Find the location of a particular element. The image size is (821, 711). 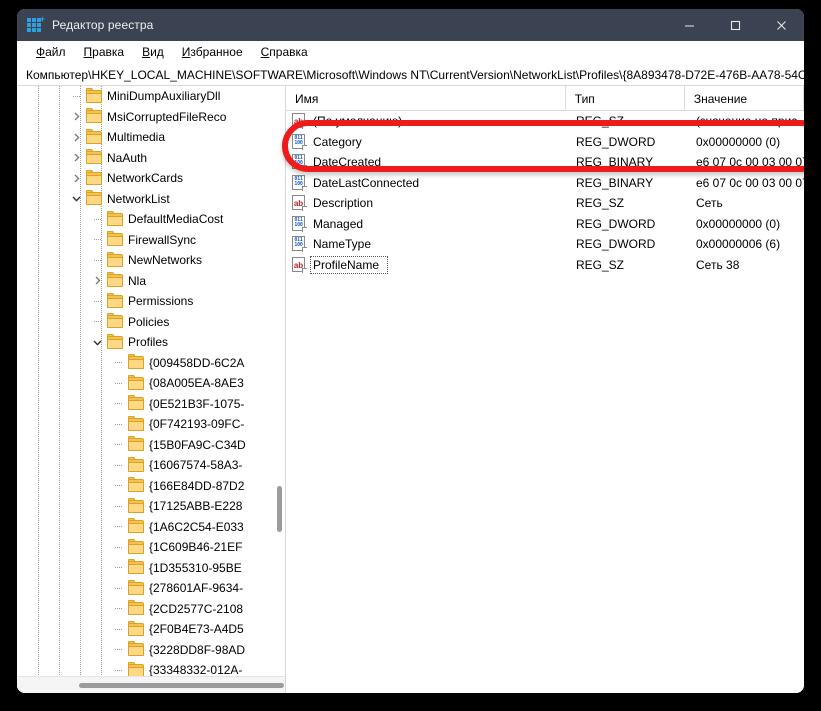

tree-item-6: DefaultMediaCost is located at coordinates (151, 219).